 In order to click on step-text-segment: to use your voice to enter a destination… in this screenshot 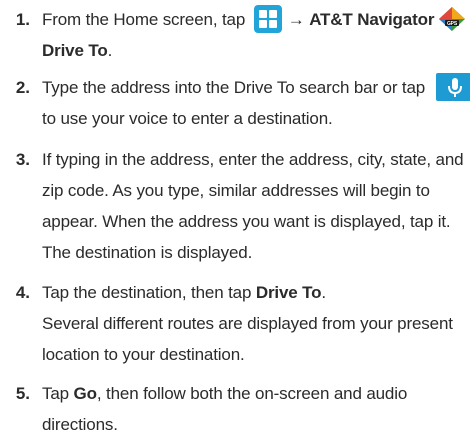, I will do `click(187, 118)`.